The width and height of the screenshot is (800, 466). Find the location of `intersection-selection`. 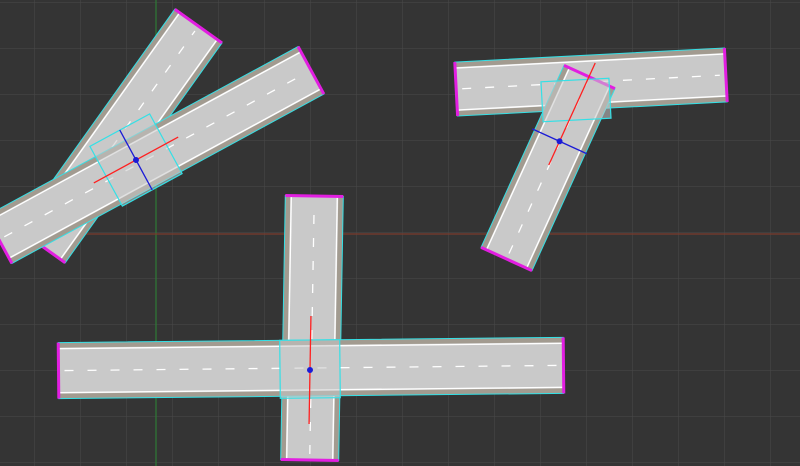

intersection-selection is located at coordinates (576, 100).